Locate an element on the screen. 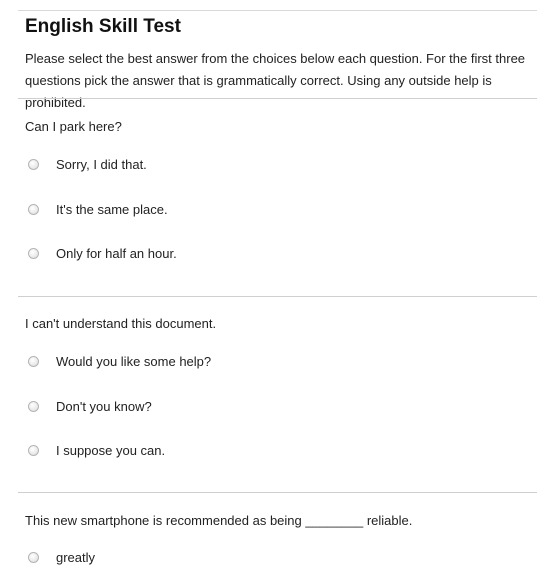 The height and width of the screenshot is (569, 537). answer-label: greatly is located at coordinates (76, 557).